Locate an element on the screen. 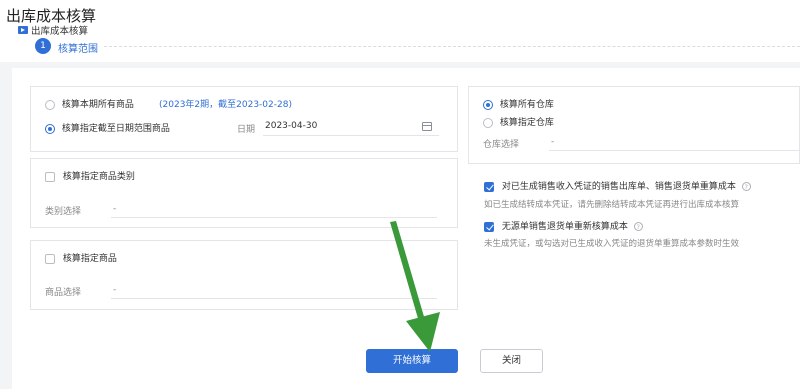 The width and height of the screenshot is (800, 389). no-source-checkbox is located at coordinates (489, 226).